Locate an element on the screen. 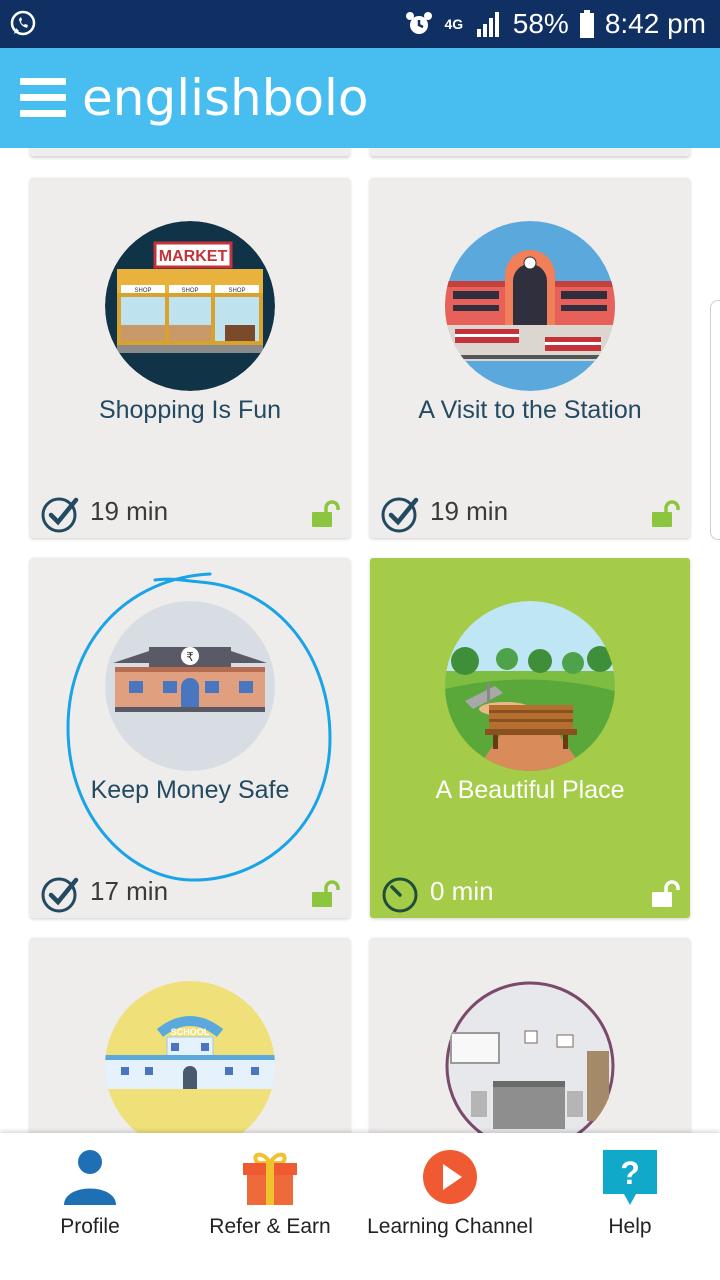 This screenshot has width=720, height=1280. school-illustration: SCHOOL is located at coordinates (190, 1057).